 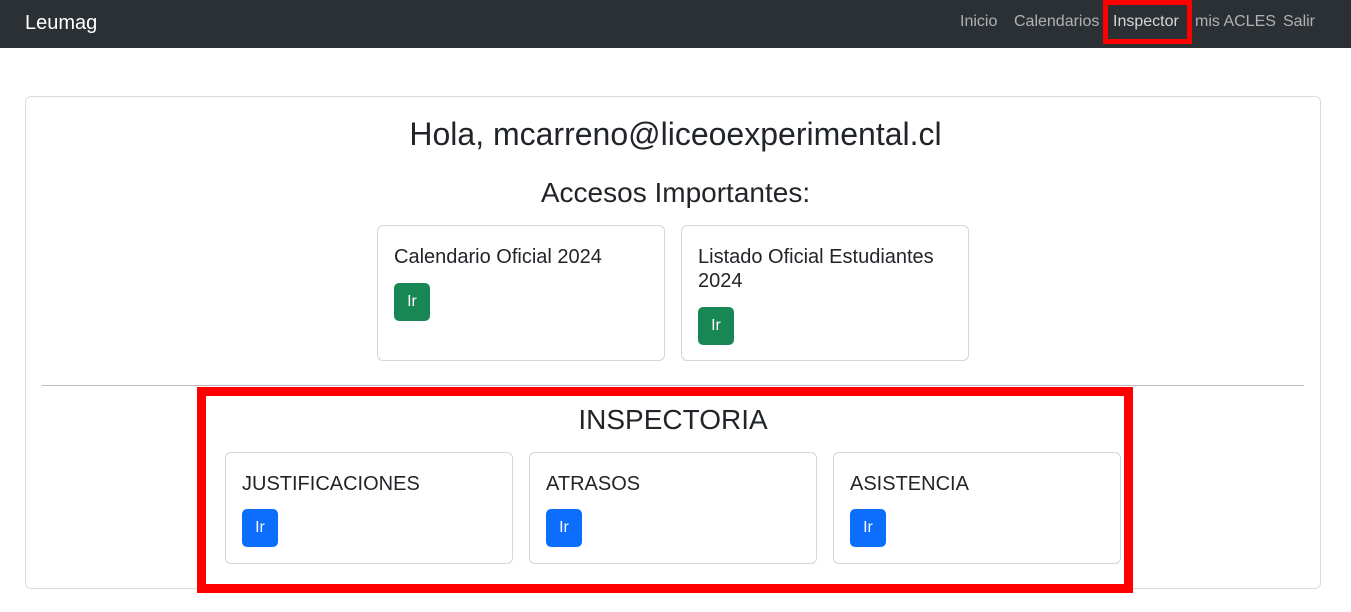 I want to click on nav-link-mis-acles: mis ACLES, so click(x=1235, y=22).